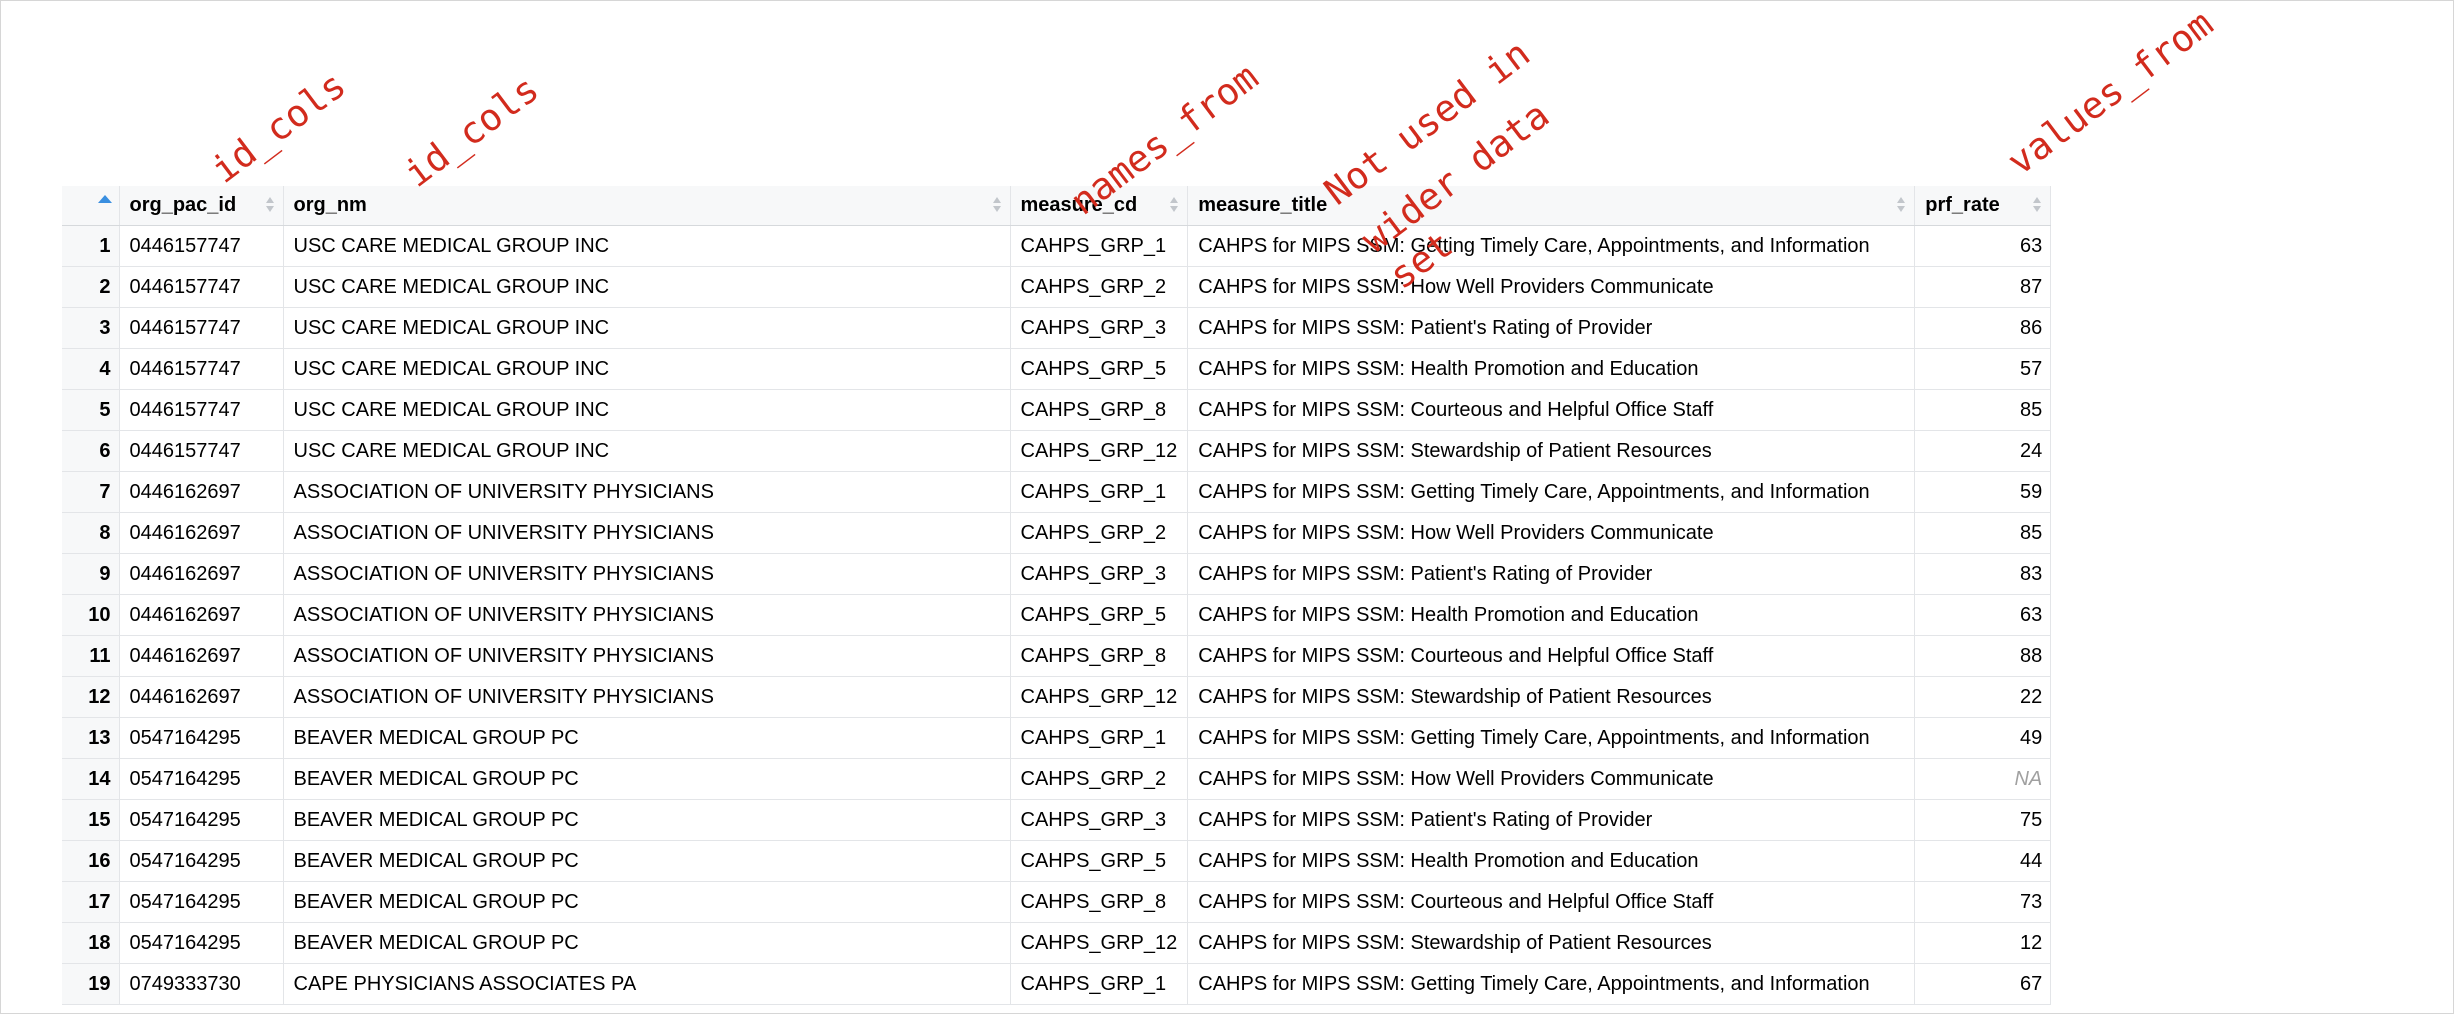  Describe the element at coordinates (647, 206) in the screenshot. I see `column-header-org-nm: org_nm` at that location.